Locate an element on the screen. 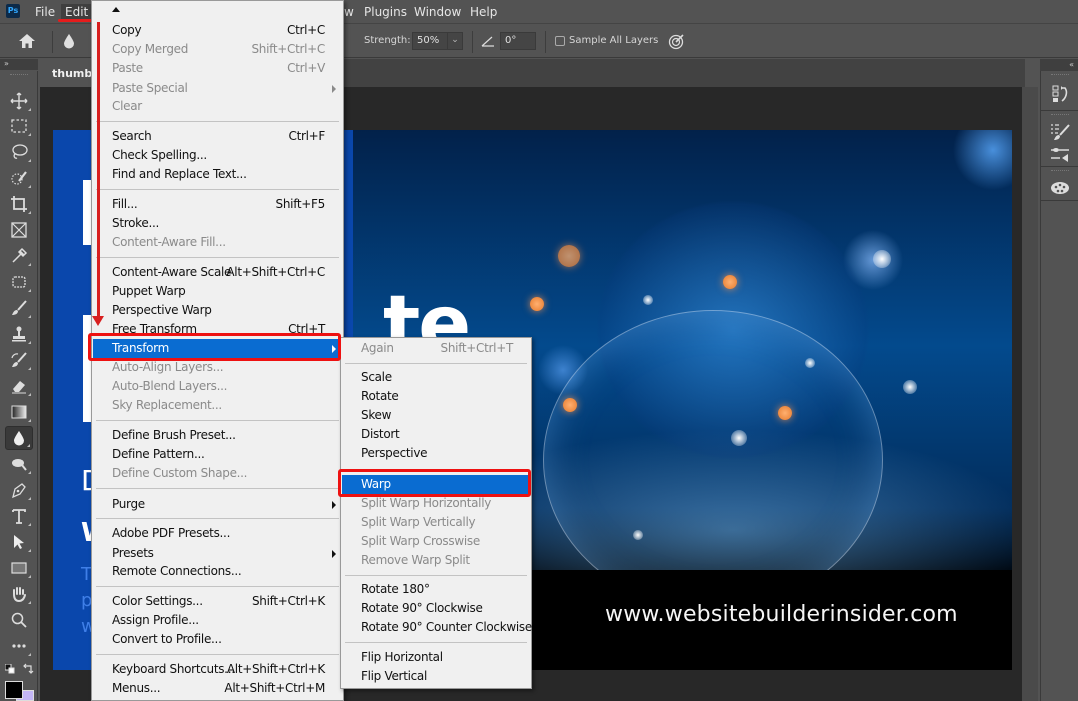 This screenshot has height=701, width=1078. brush-settings-icon is located at coordinates (1060, 132).